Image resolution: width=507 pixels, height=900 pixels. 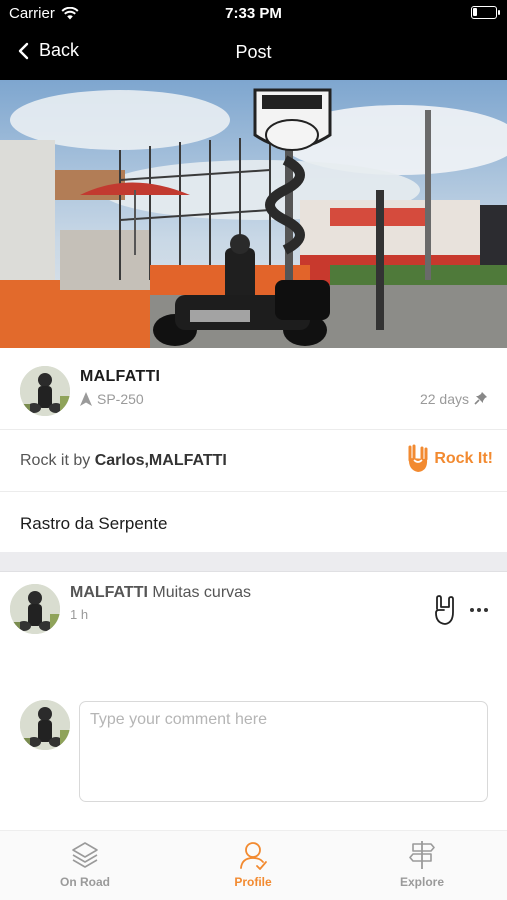 I want to click on comment-item: MALFATTI Muitas curvas 1 h, so click(x=253, y=612).